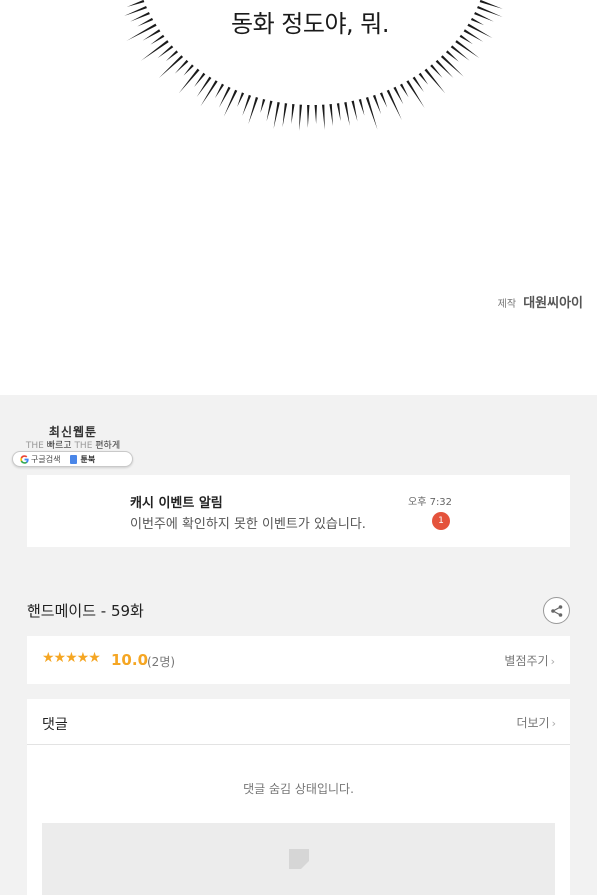 The image size is (597, 895). Describe the element at coordinates (441, 521) in the screenshot. I see `notice-badge: 1` at that location.